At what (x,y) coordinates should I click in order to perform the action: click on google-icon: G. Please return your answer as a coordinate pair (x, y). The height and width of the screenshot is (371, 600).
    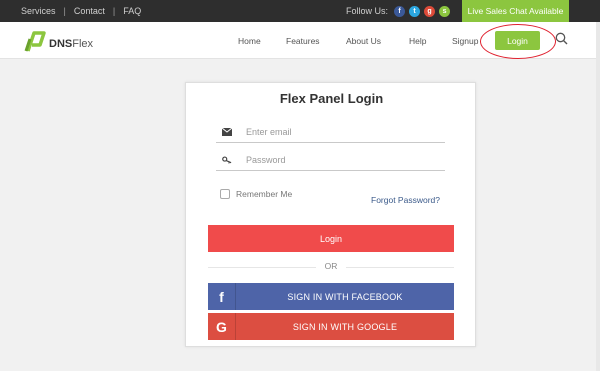
    Looking at the image, I should click on (222, 326).